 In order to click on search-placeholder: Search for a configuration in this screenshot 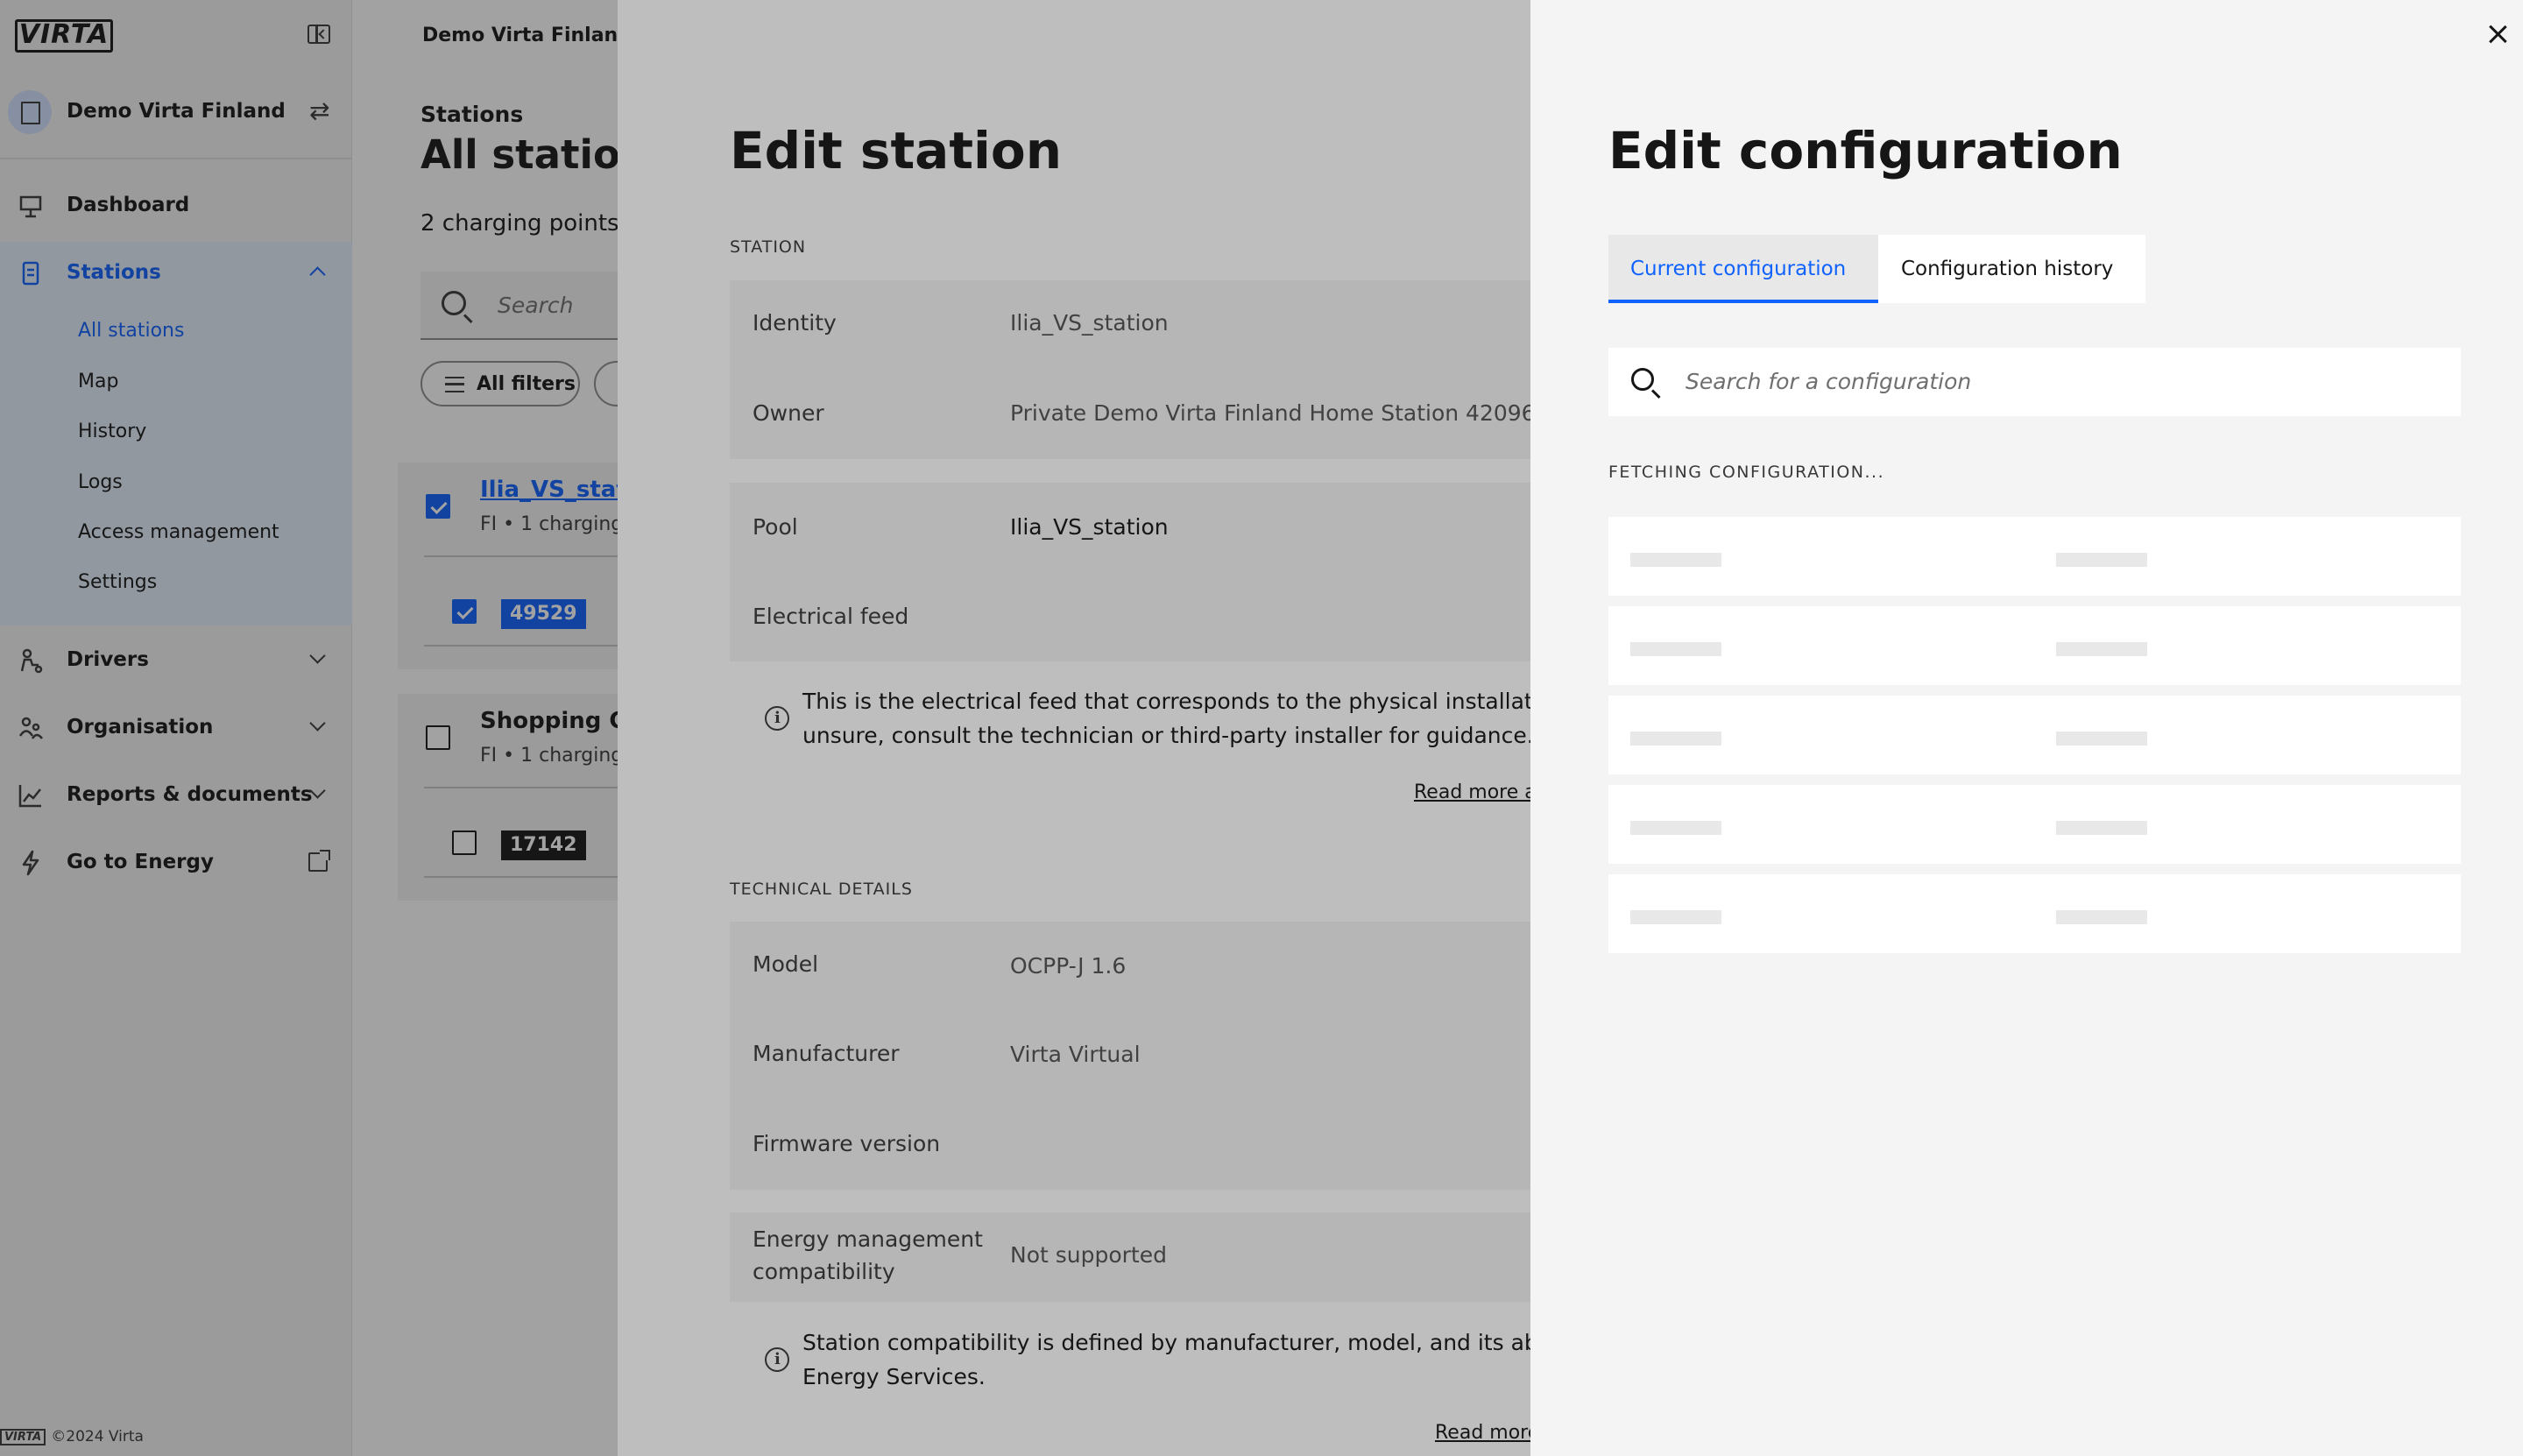, I will do `click(1829, 381)`.